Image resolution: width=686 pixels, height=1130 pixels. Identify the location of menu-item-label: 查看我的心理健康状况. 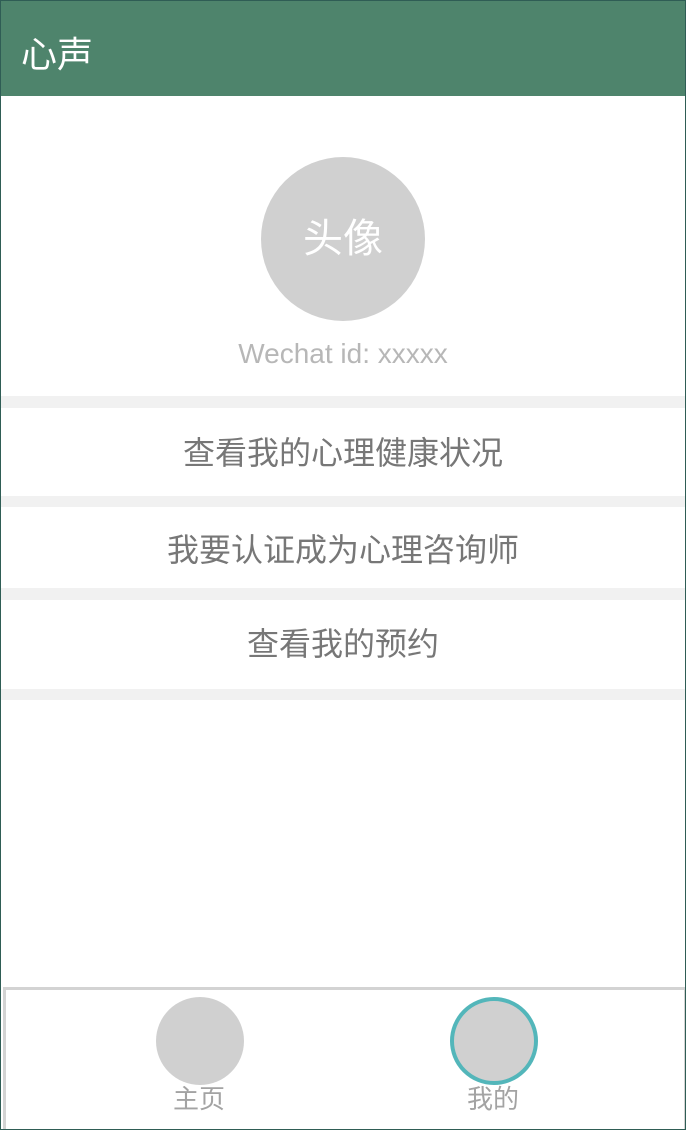
(342, 453).